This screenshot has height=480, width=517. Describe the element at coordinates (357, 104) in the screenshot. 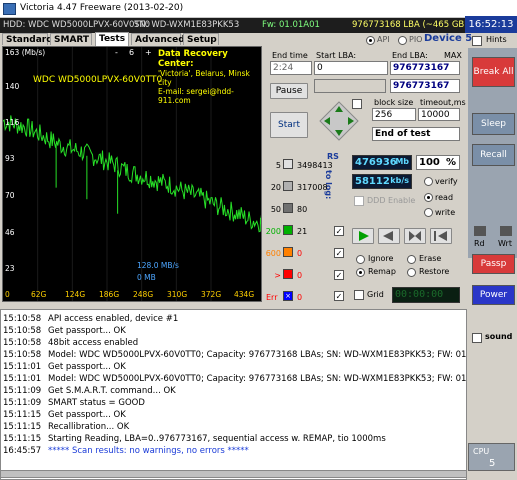

I see `slider-checkbox` at that location.